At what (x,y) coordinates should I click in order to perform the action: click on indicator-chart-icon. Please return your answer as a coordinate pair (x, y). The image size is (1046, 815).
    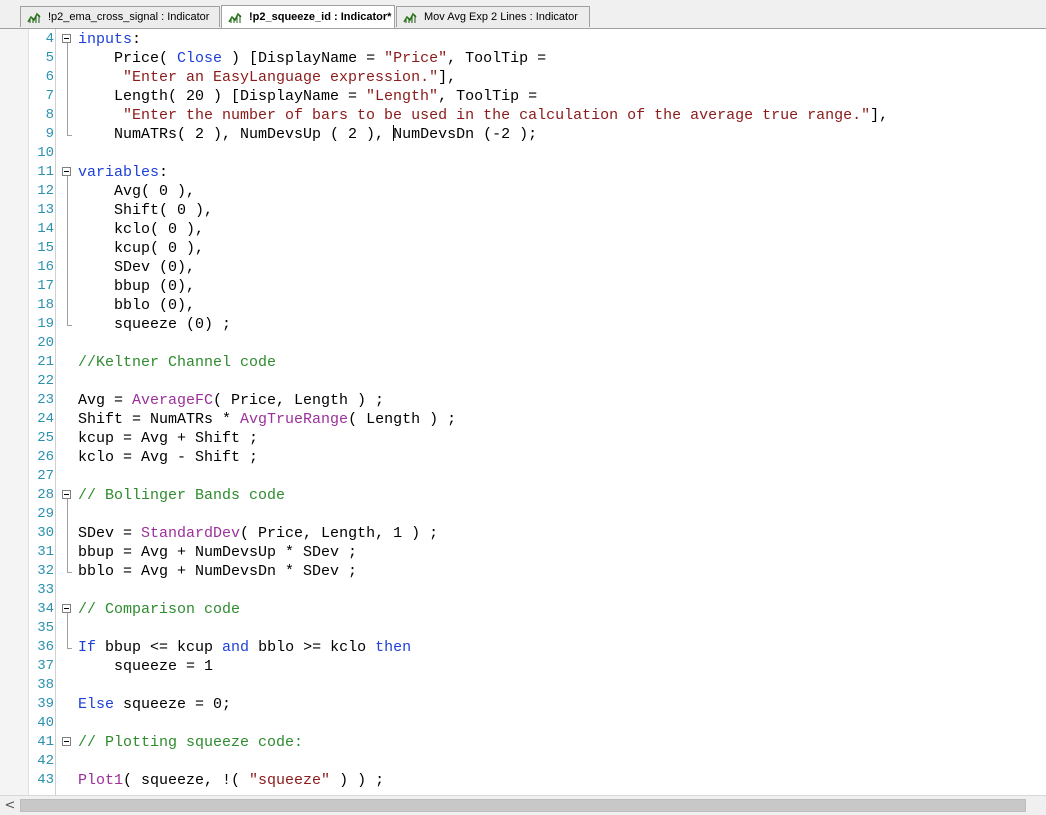
    Looking at the image, I should click on (411, 17).